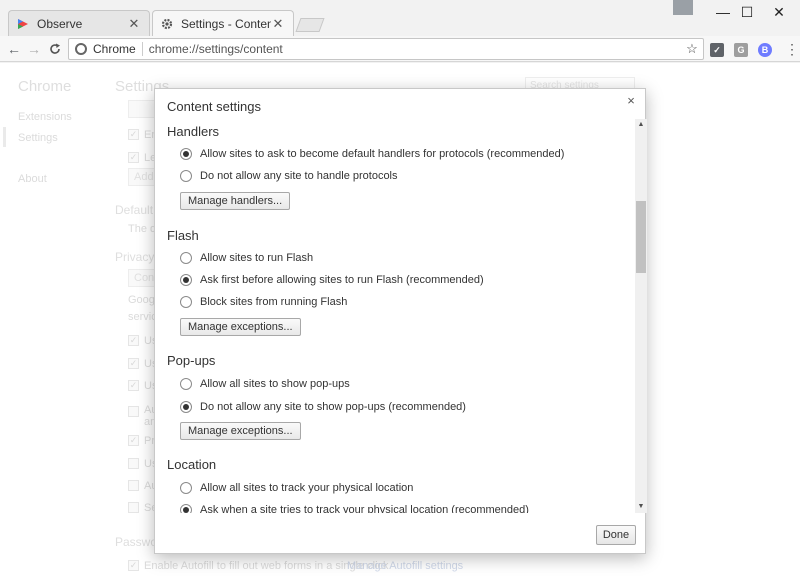 This screenshot has width=800, height=580. What do you see at coordinates (167, 23) in the screenshot?
I see `gear-icon` at bounding box center [167, 23].